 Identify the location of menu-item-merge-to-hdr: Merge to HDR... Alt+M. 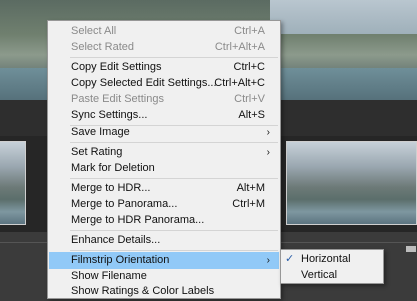
(164, 188).